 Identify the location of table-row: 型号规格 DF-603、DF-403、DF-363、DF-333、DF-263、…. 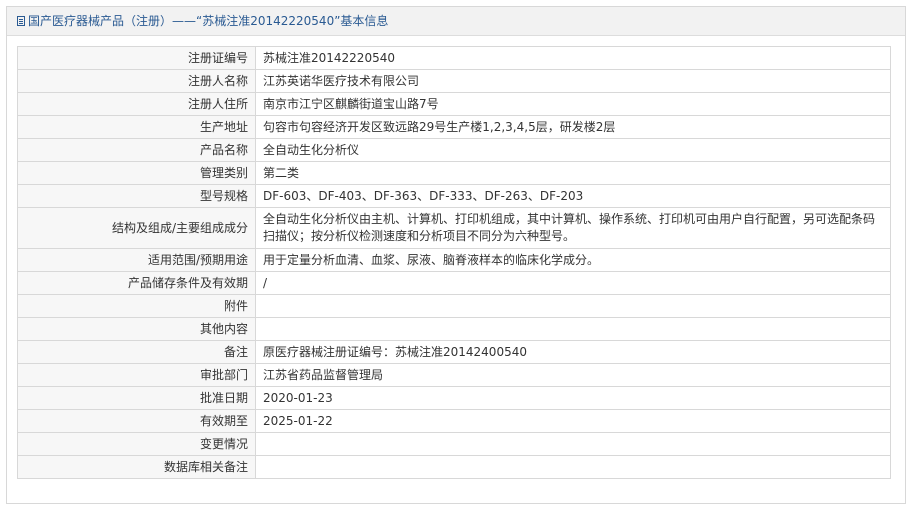
(454, 196).